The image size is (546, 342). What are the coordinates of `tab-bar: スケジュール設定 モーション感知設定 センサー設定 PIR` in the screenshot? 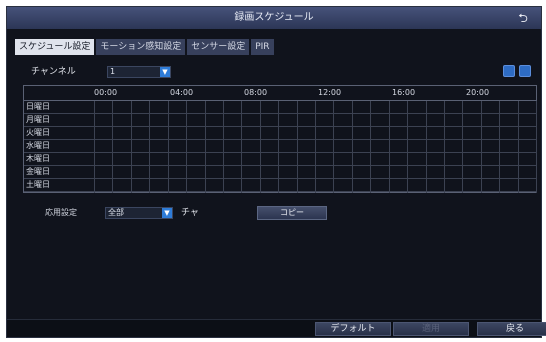 It's located at (145, 47).